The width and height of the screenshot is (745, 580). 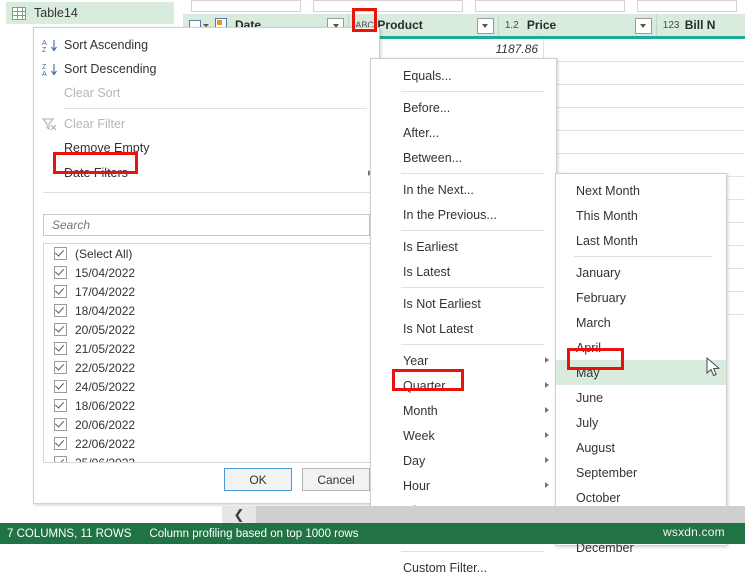 I want to click on column-filter-dropdown-product, so click(x=485, y=26).